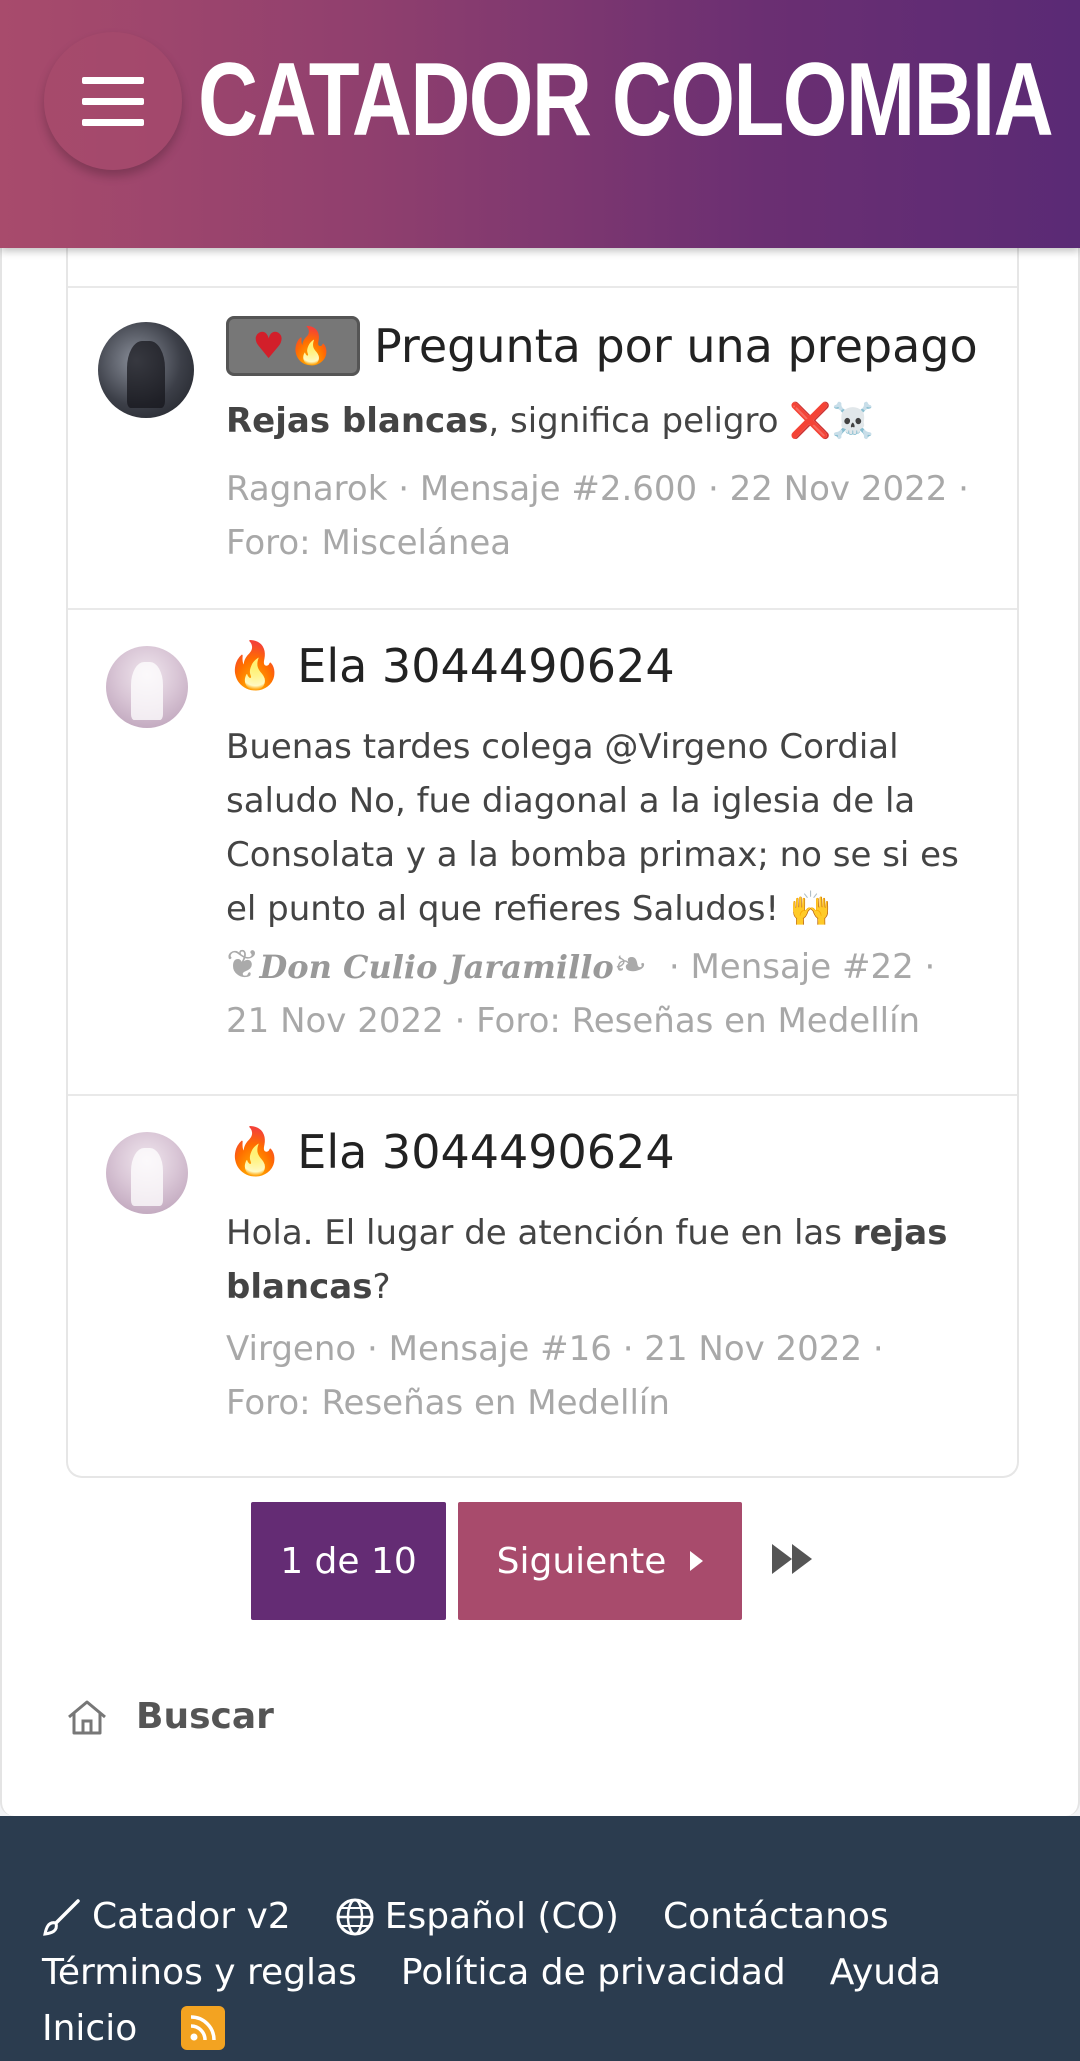 The width and height of the screenshot is (1080, 2061). I want to click on rss-icon, so click(203, 2028).